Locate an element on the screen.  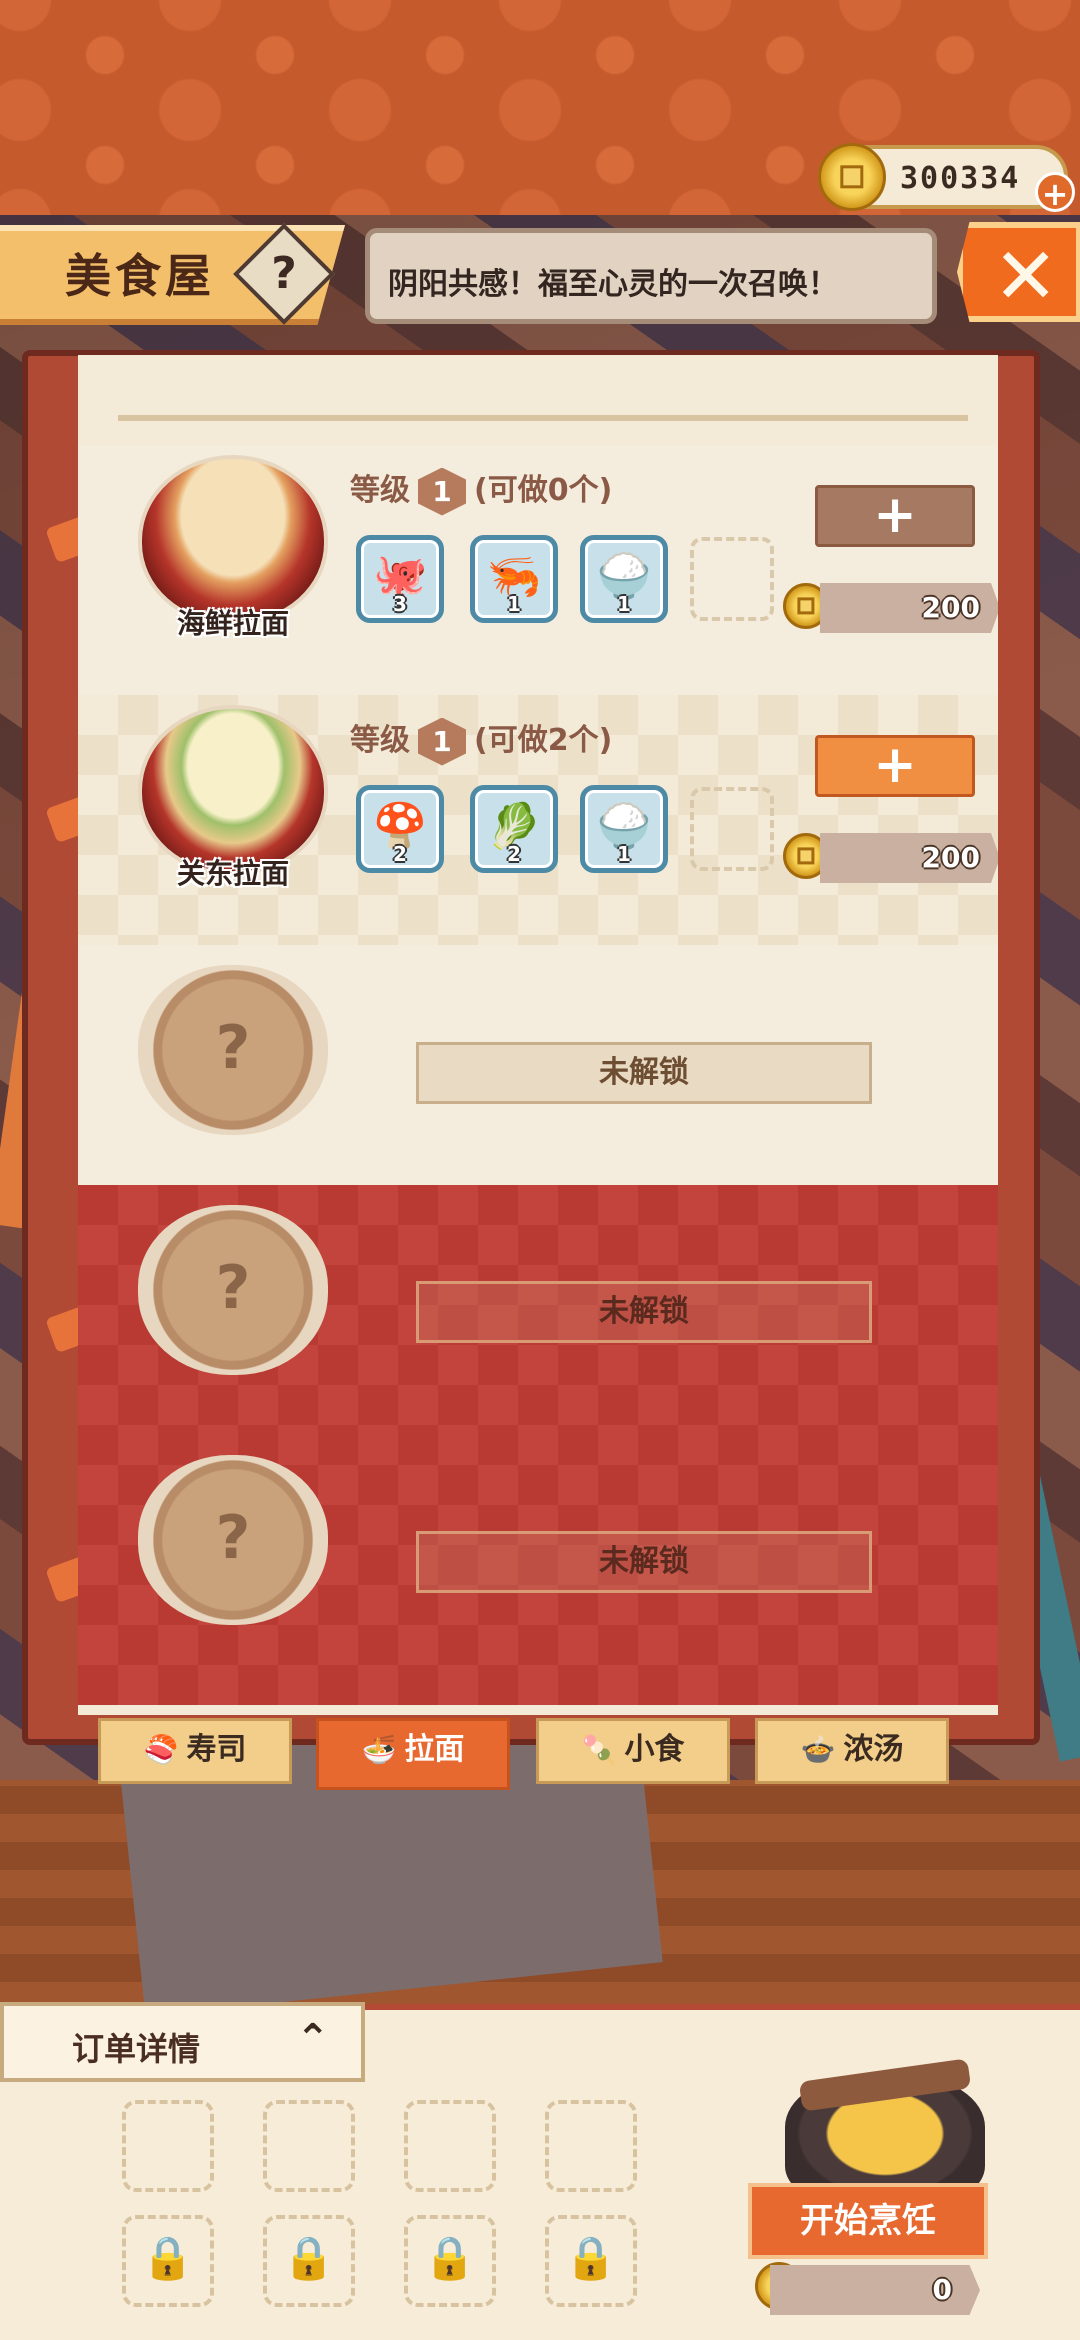
sushi-icon: 🍣 is located at coordinates (161, 1749).